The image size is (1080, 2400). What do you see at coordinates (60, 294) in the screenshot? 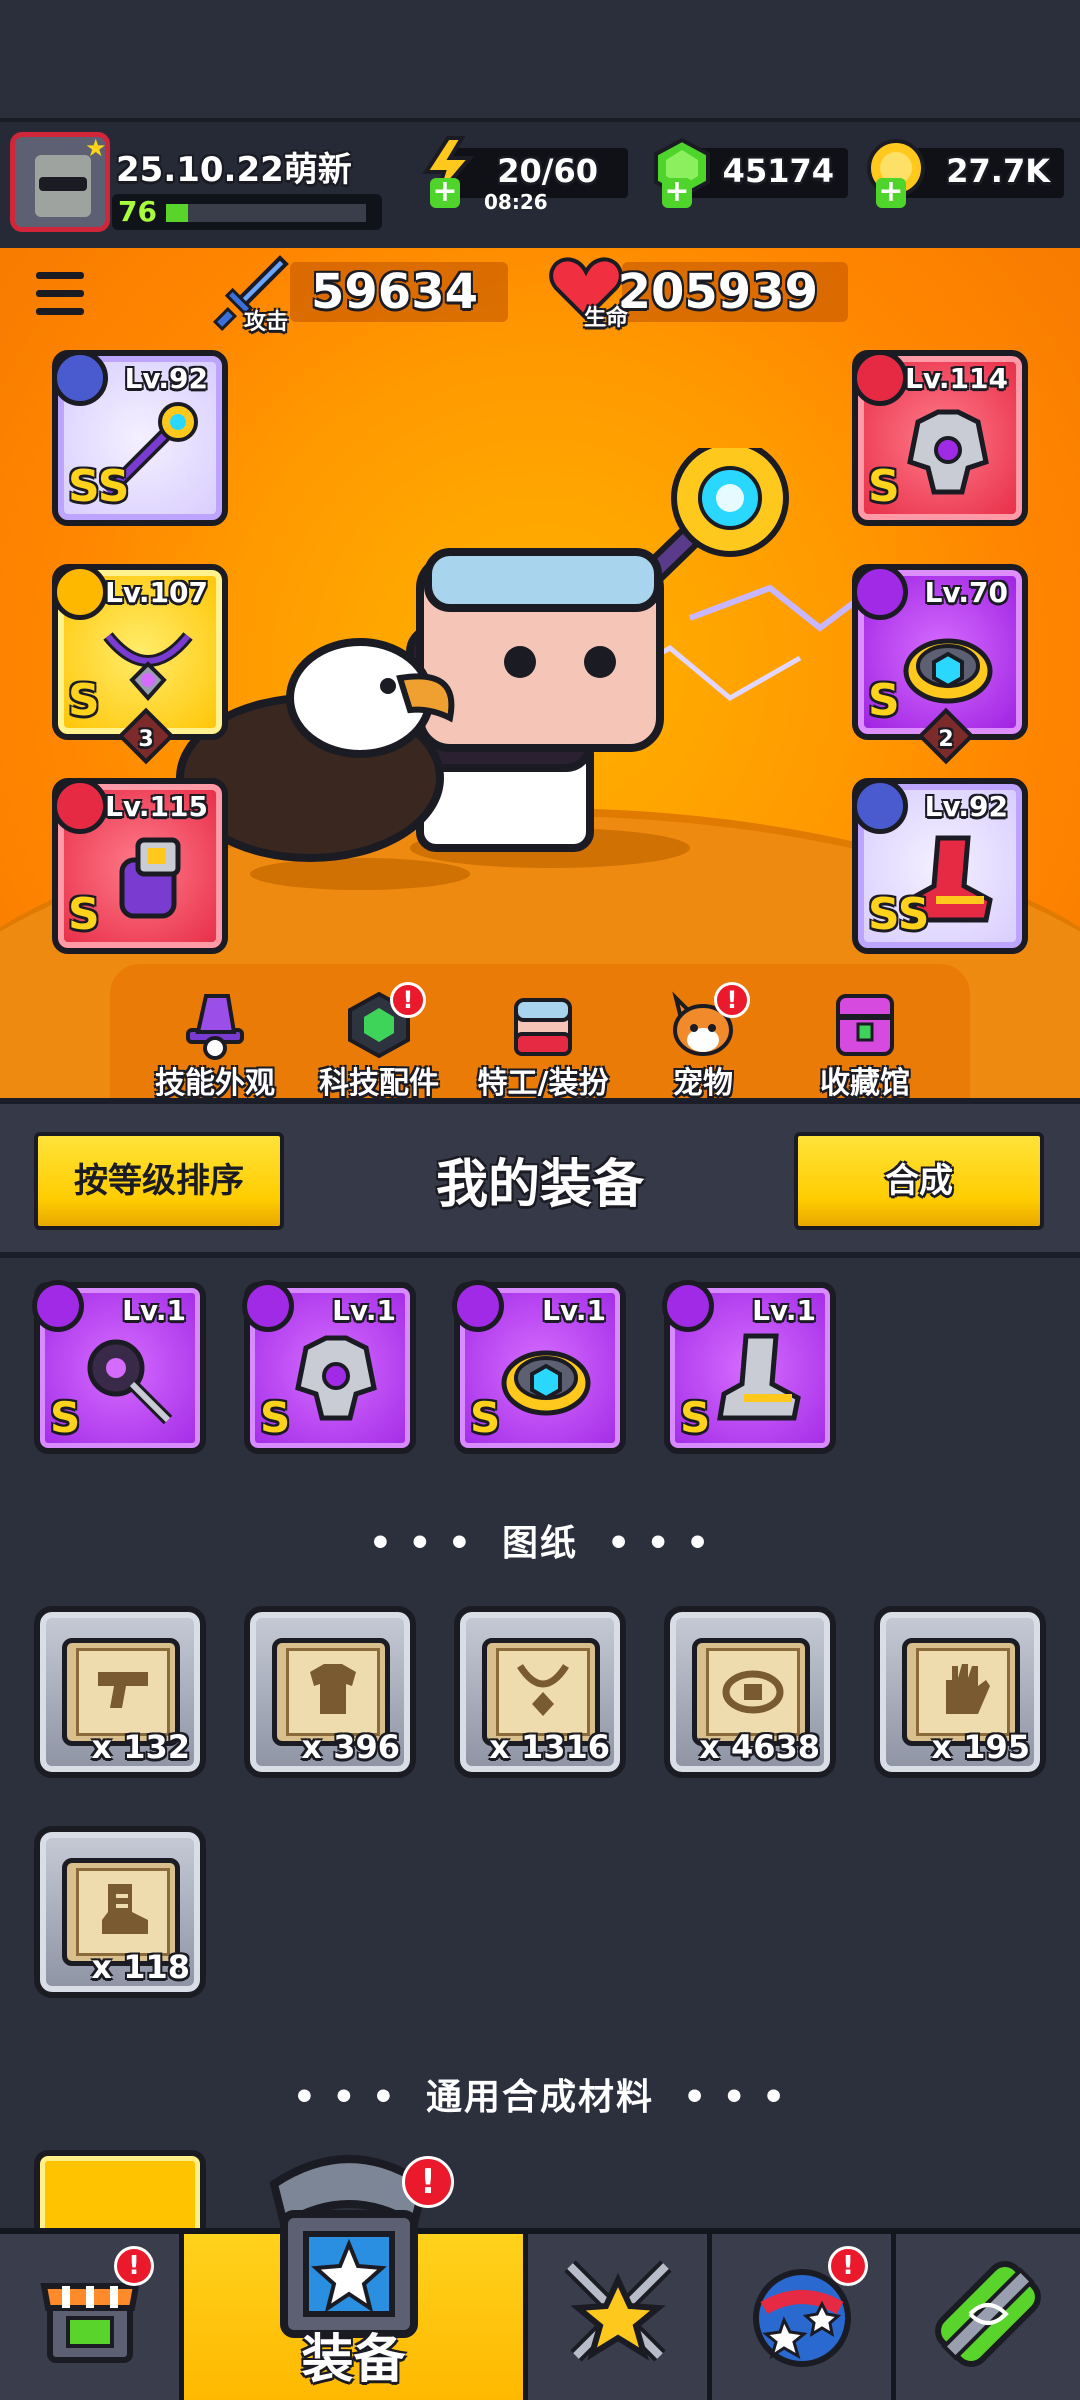
I see `menu-list-icon` at bounding box center [60, 294].